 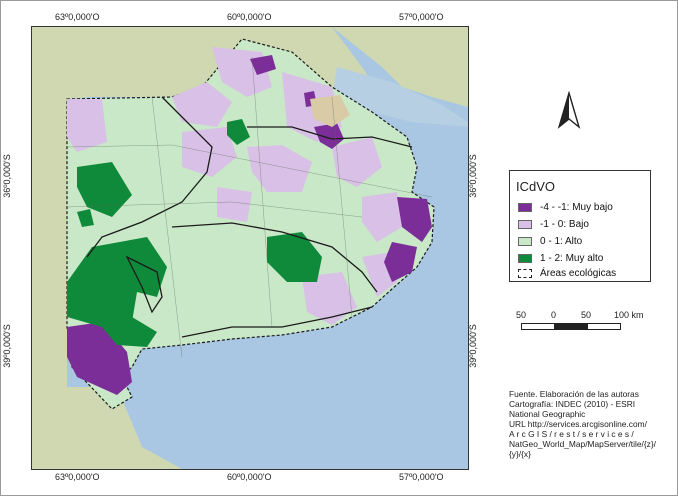 What do you see at coordinates (421, 17) in the screenshot?
I see `coord-top-3: 57º0,000'O` at bounding box center [421, 17].